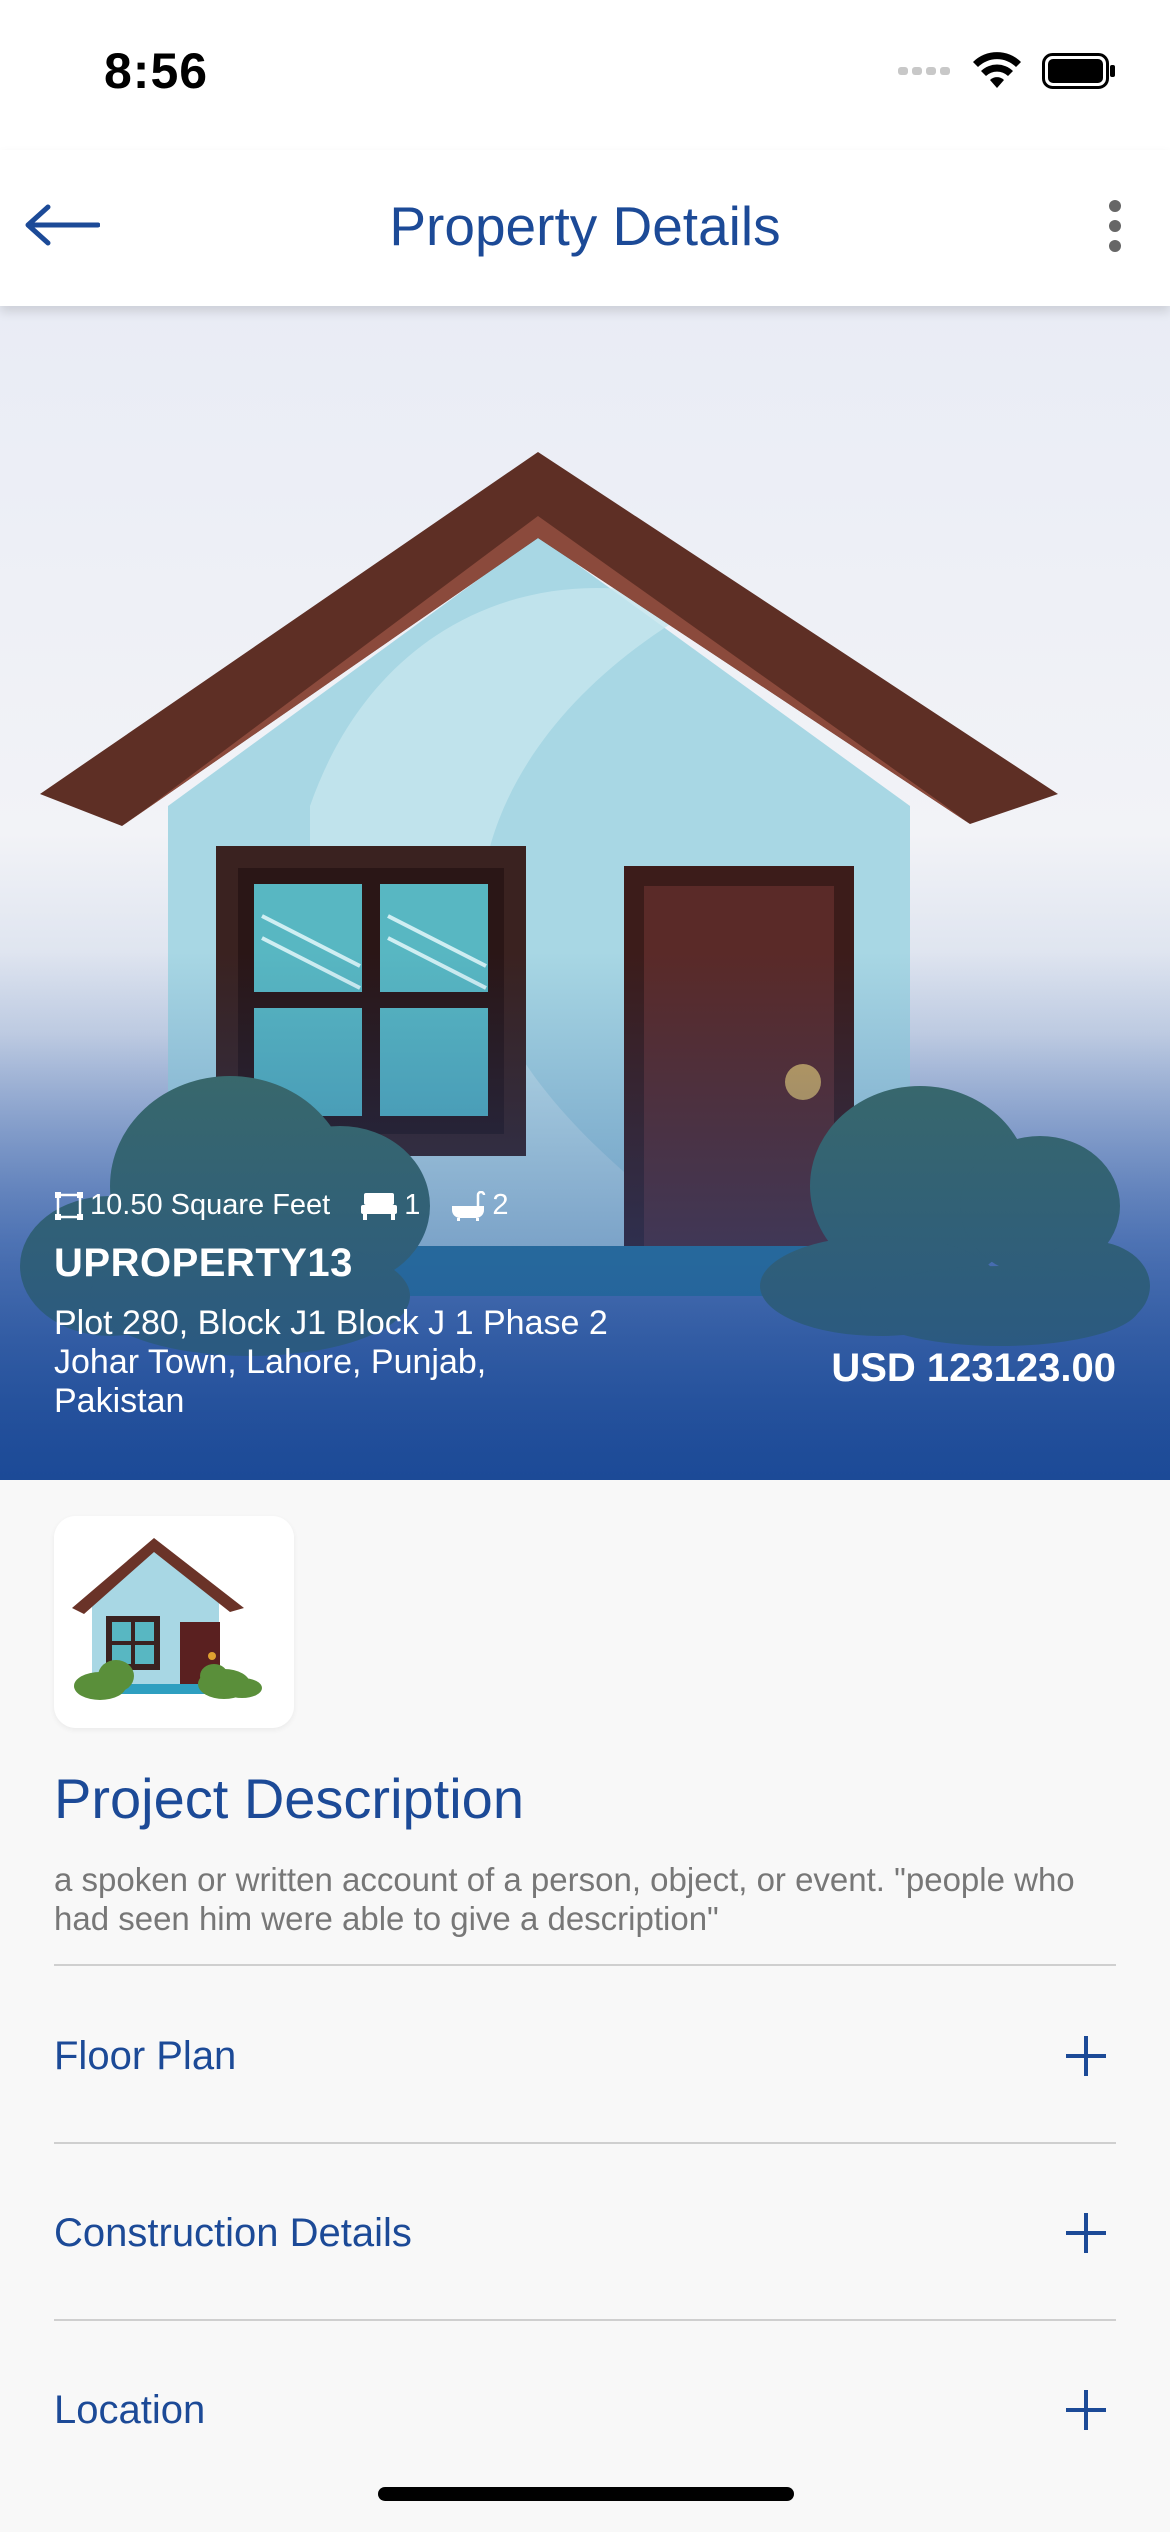  I want to click on construction-details-section: Construction Details, so click(585, 2233).